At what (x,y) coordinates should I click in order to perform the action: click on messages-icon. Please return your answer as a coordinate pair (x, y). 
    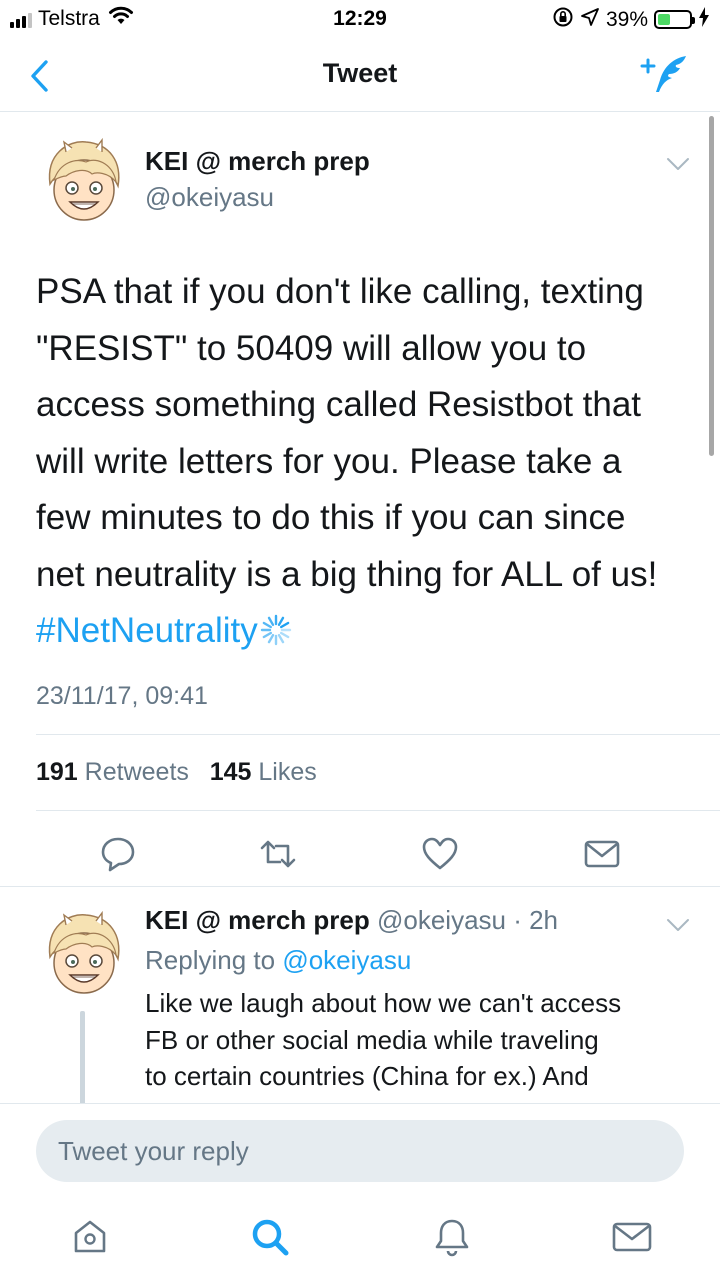
    Looking at the image, I should click on (632, 1237).